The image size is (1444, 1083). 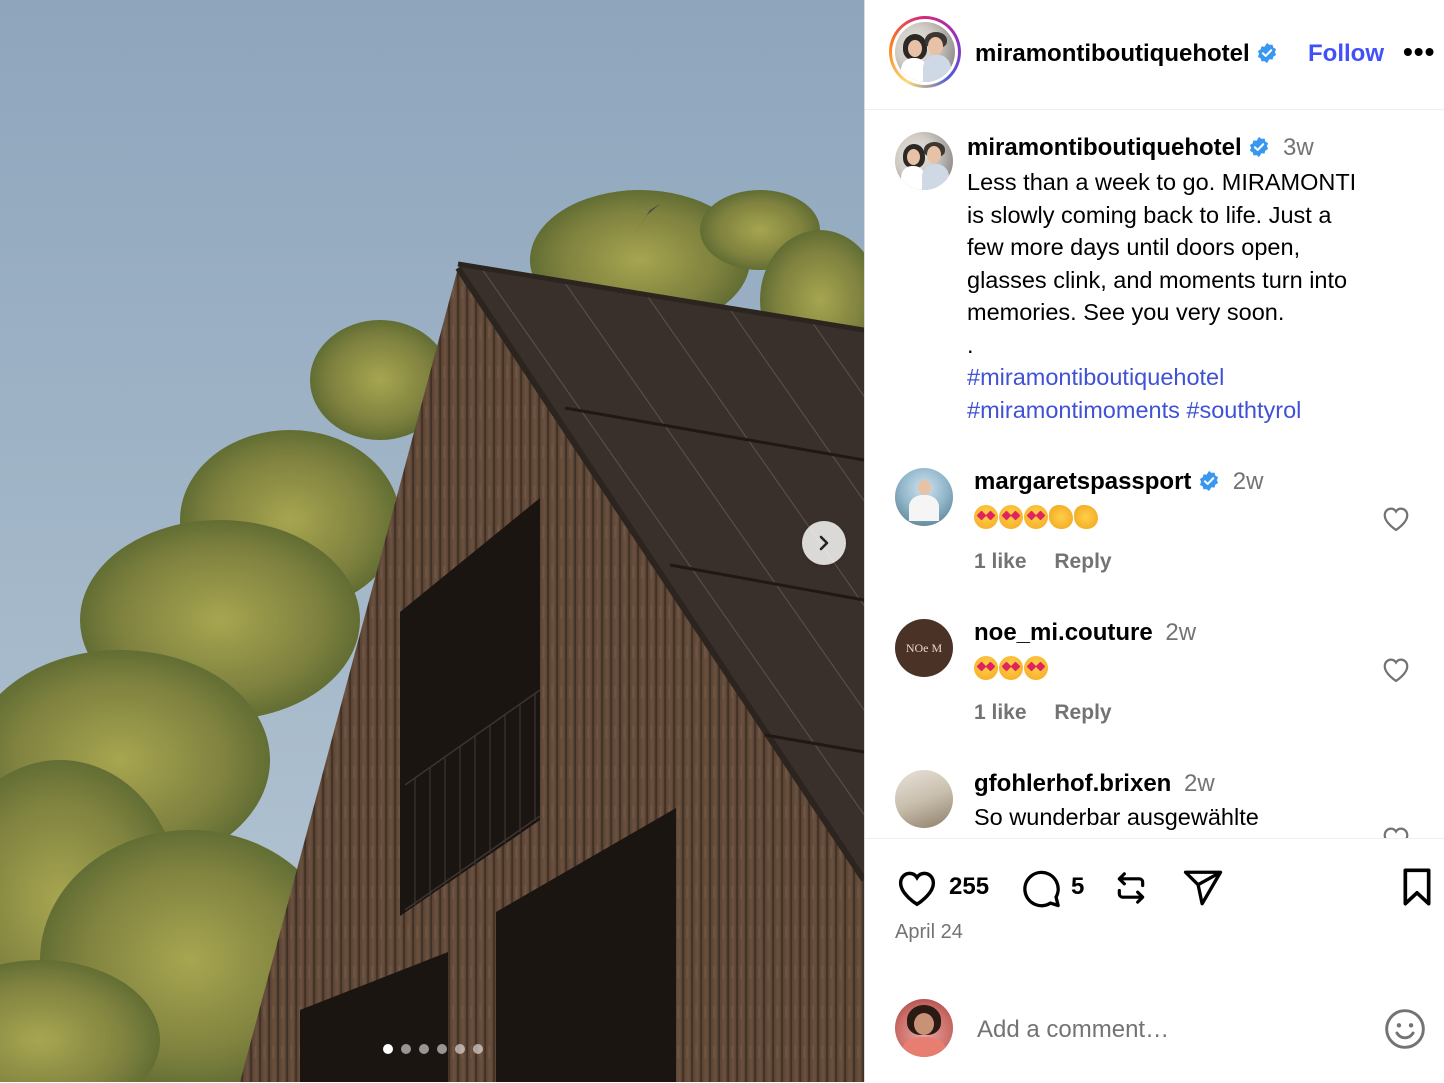 What do you see at coordinates (1172, 1030) in the screenshot?
I see `comment-input` at bounding box center [1172, 1030].